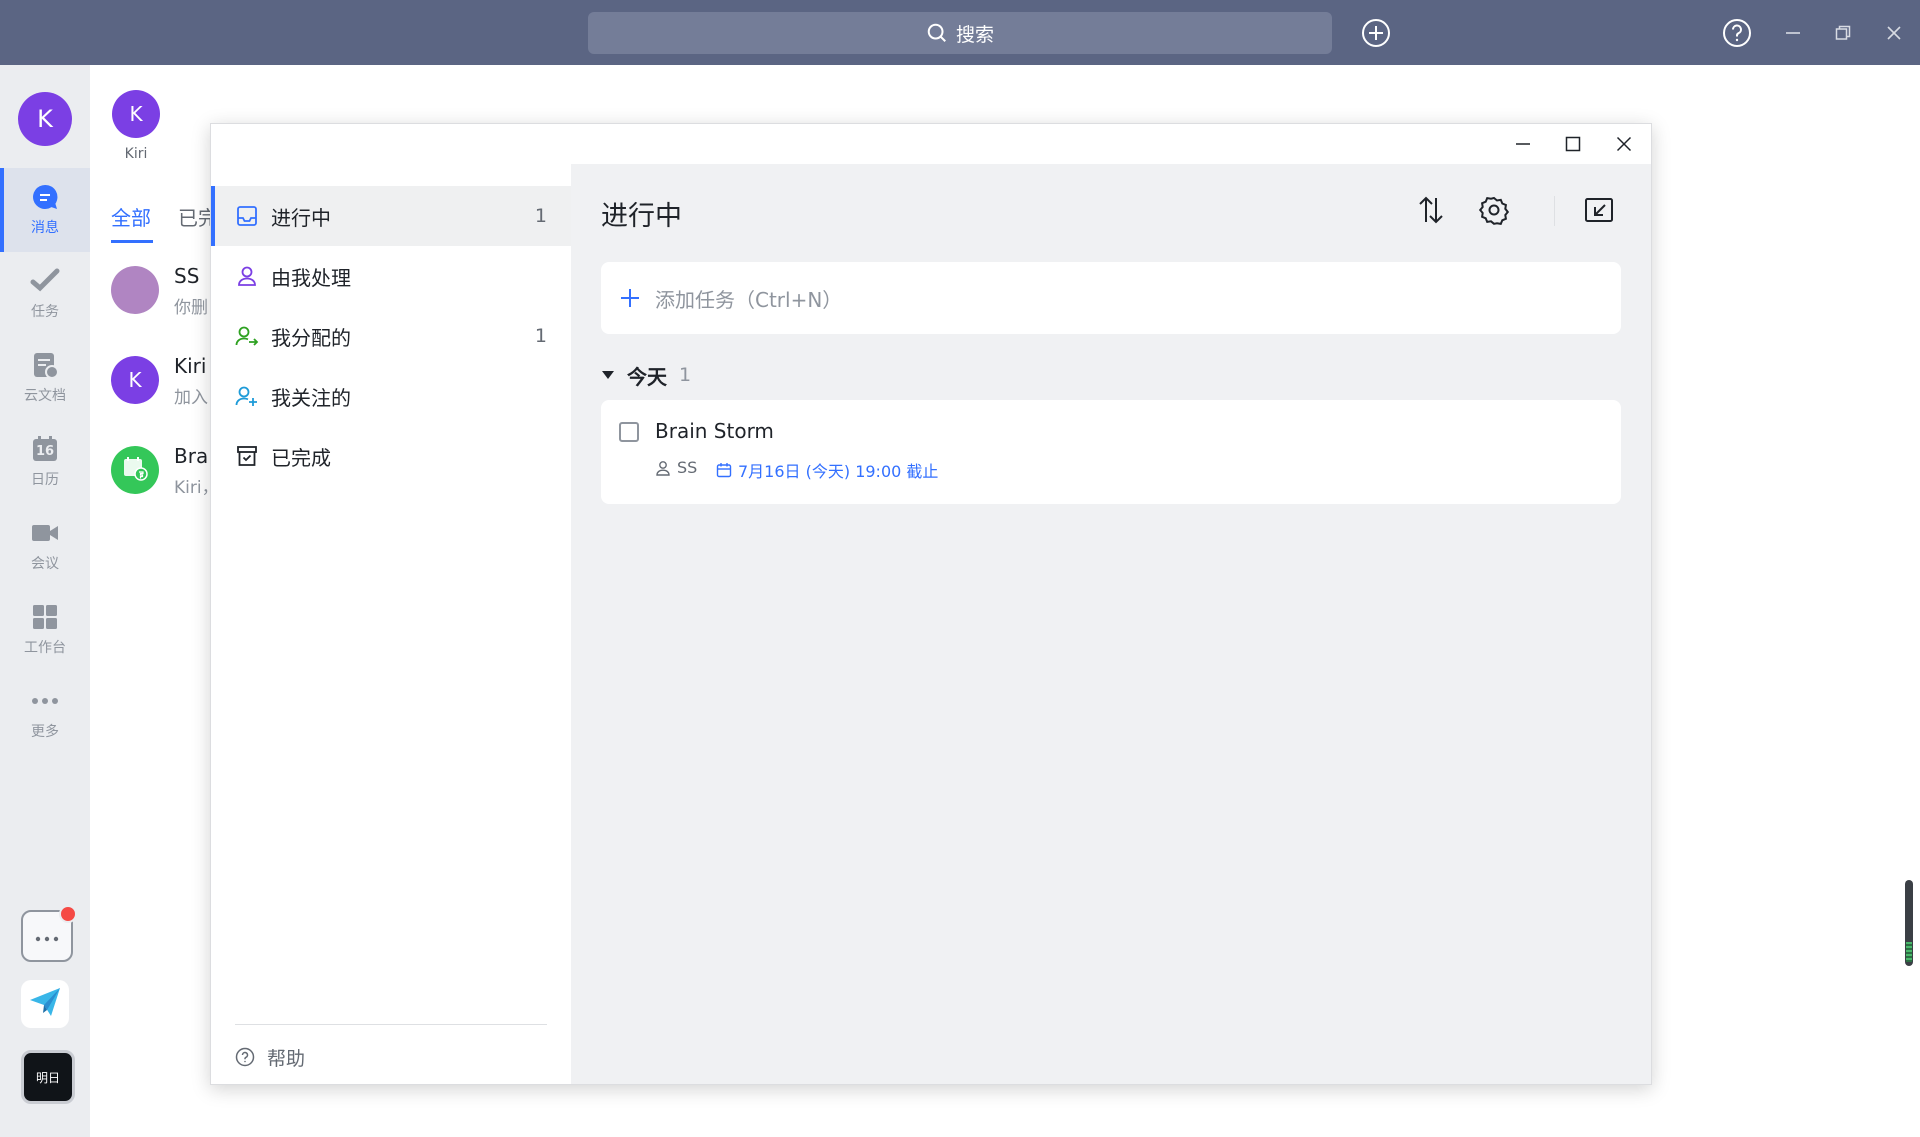  What do you see at coordinates (974, 34) in the screenshot?
I see `search-label: 搜索` at bounding box center [974, 34].